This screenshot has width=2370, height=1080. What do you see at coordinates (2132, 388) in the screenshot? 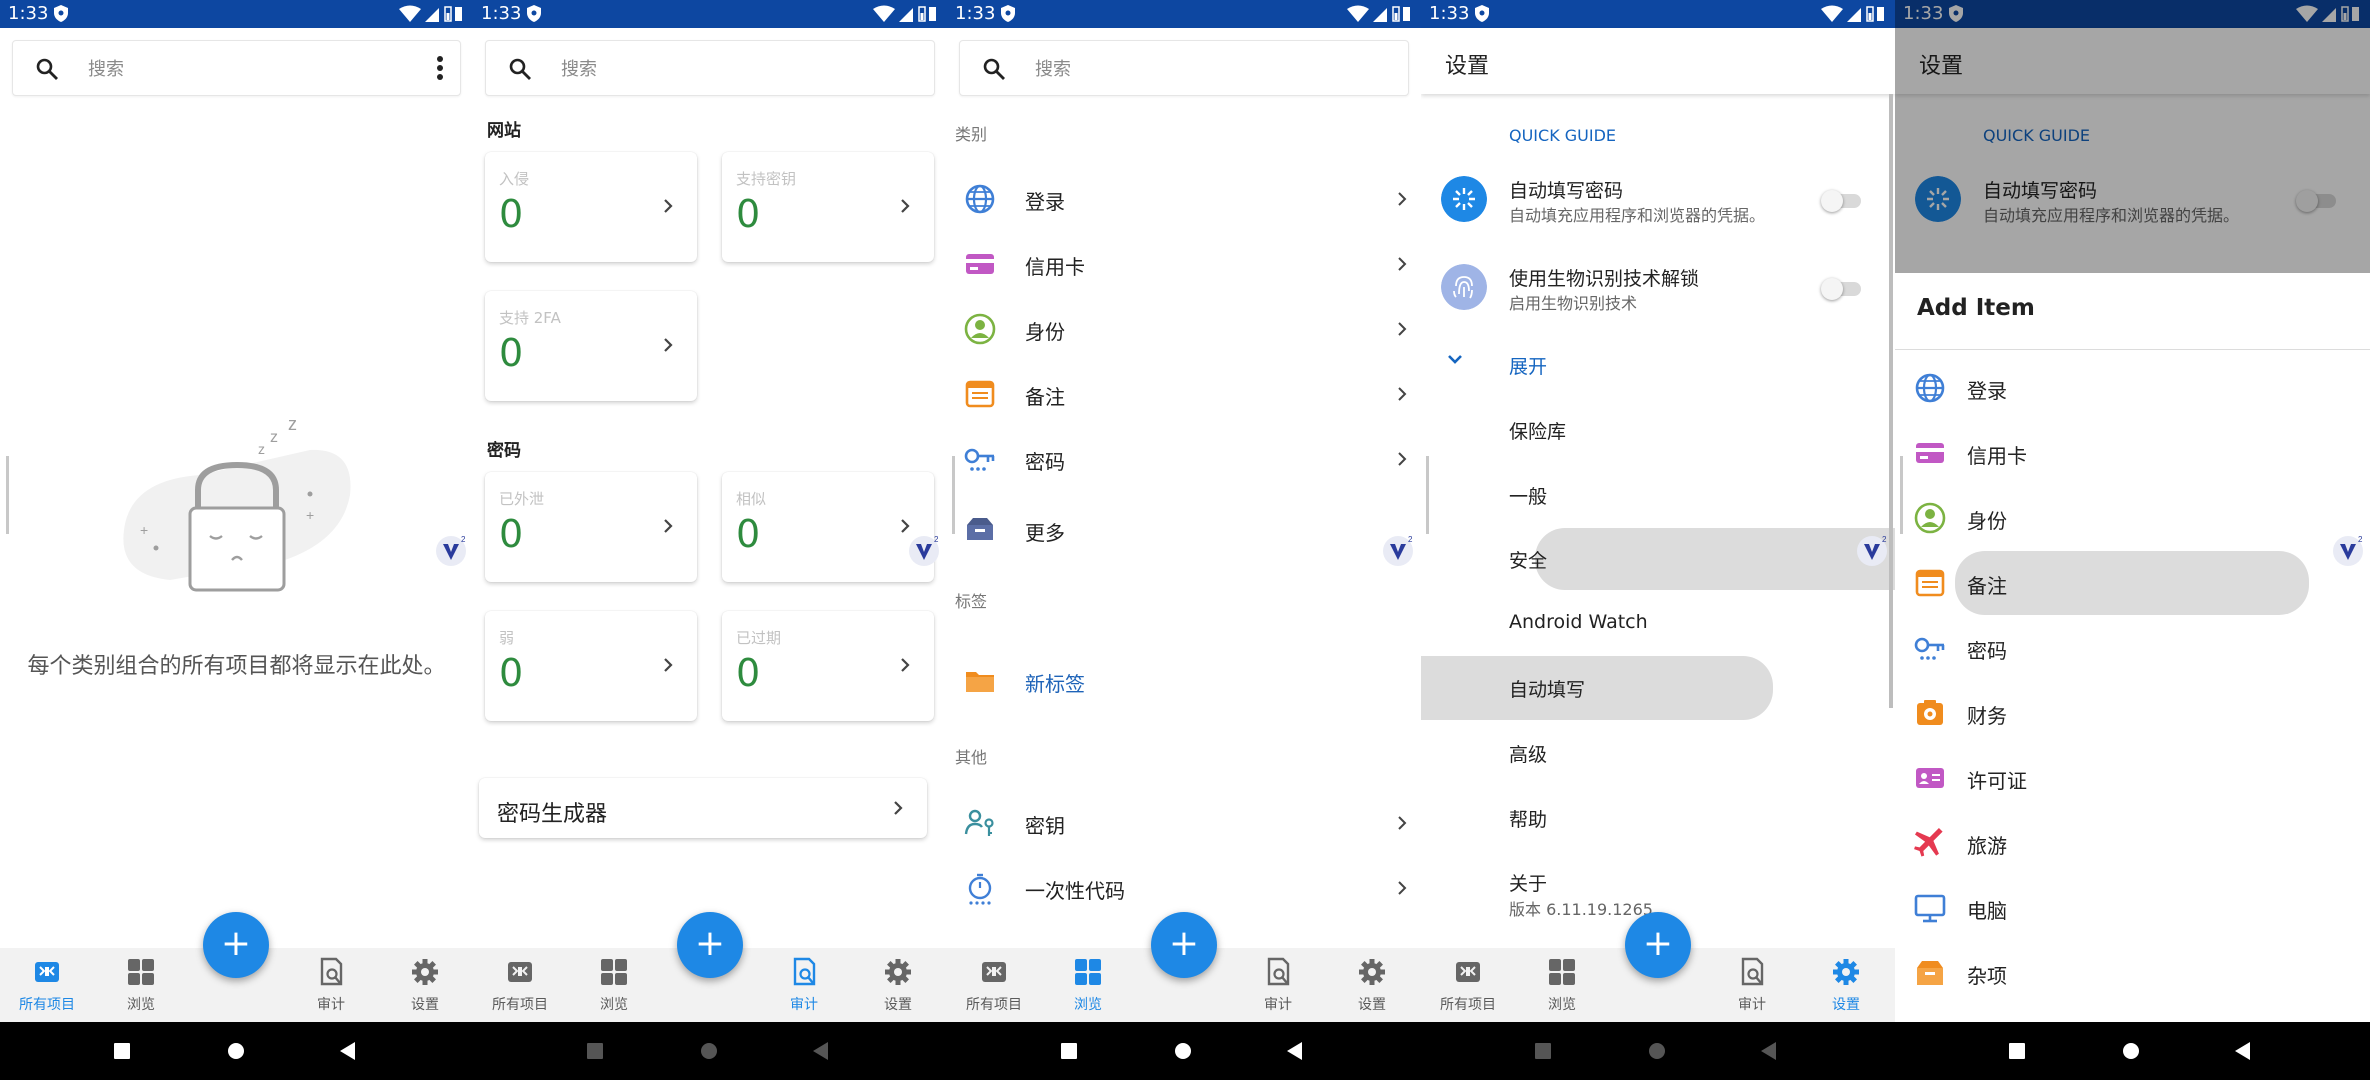
I see `add-login: 登录` at bounding box center [2132, 388].